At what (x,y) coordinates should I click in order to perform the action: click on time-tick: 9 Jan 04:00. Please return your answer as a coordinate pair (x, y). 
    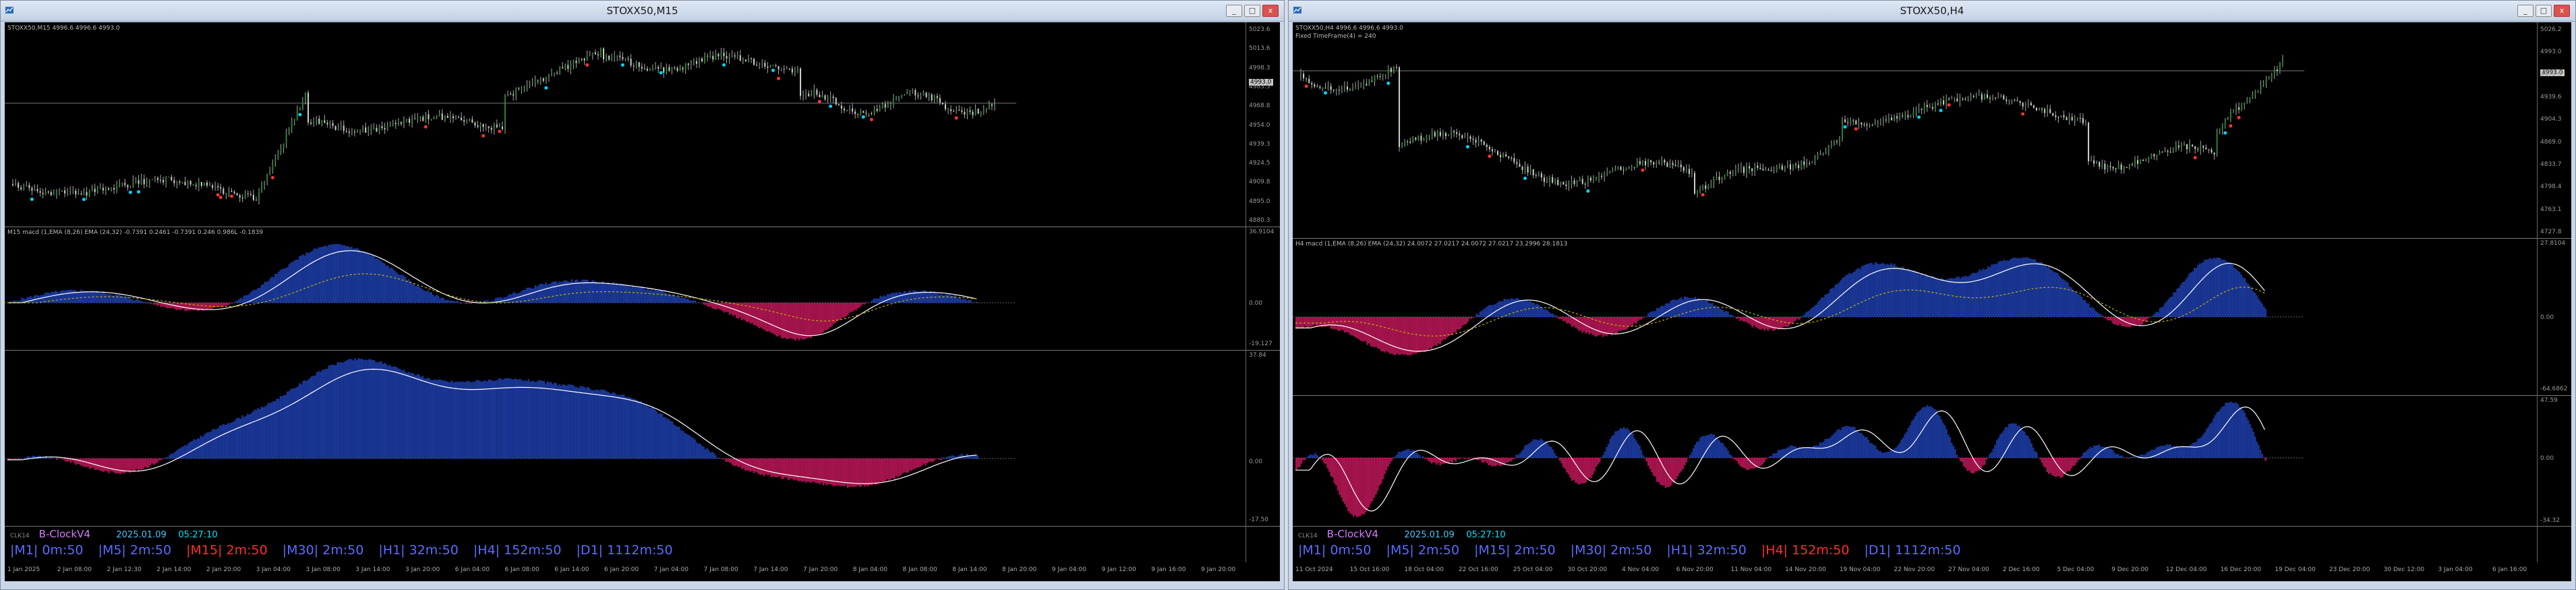
    Looking at the image, I should click on (1069, 569).